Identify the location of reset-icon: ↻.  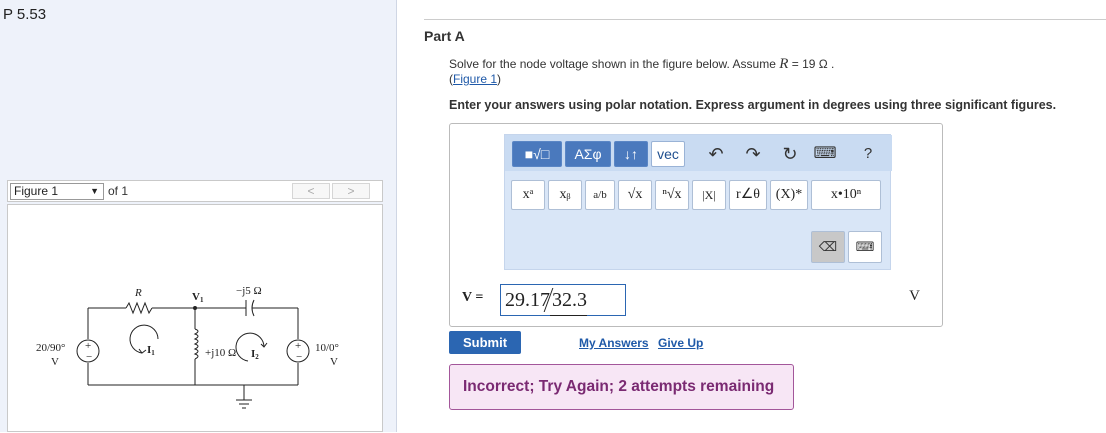
(790, 154).